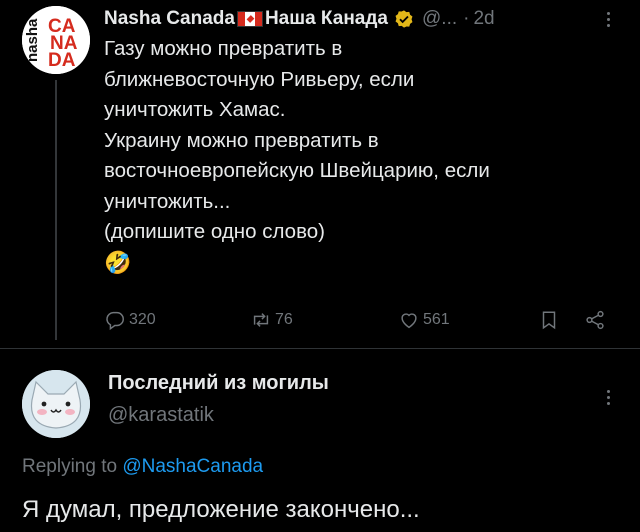 This screenshot has height=532, width=640. Describe the element at coordinates (249, 19) in the screenshot. I see `canada-flag-icon` at that location.